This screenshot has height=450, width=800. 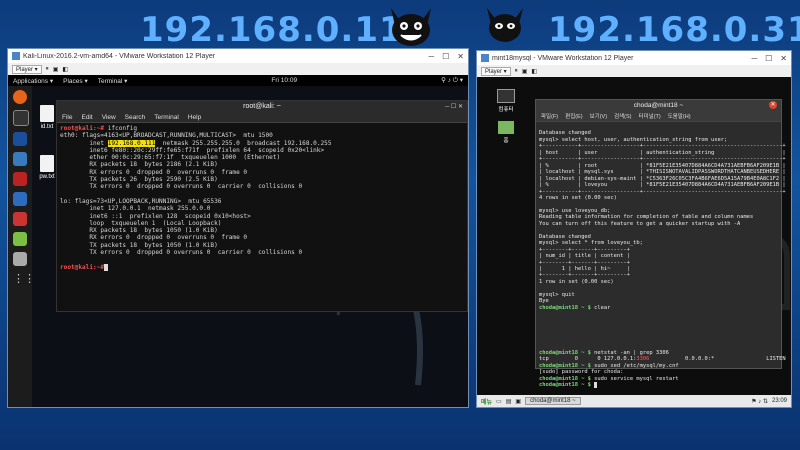 What do you see at coordinates (20, 97) in the screenshot?
I see `firefox-icon` at bounding box center [20, 97].